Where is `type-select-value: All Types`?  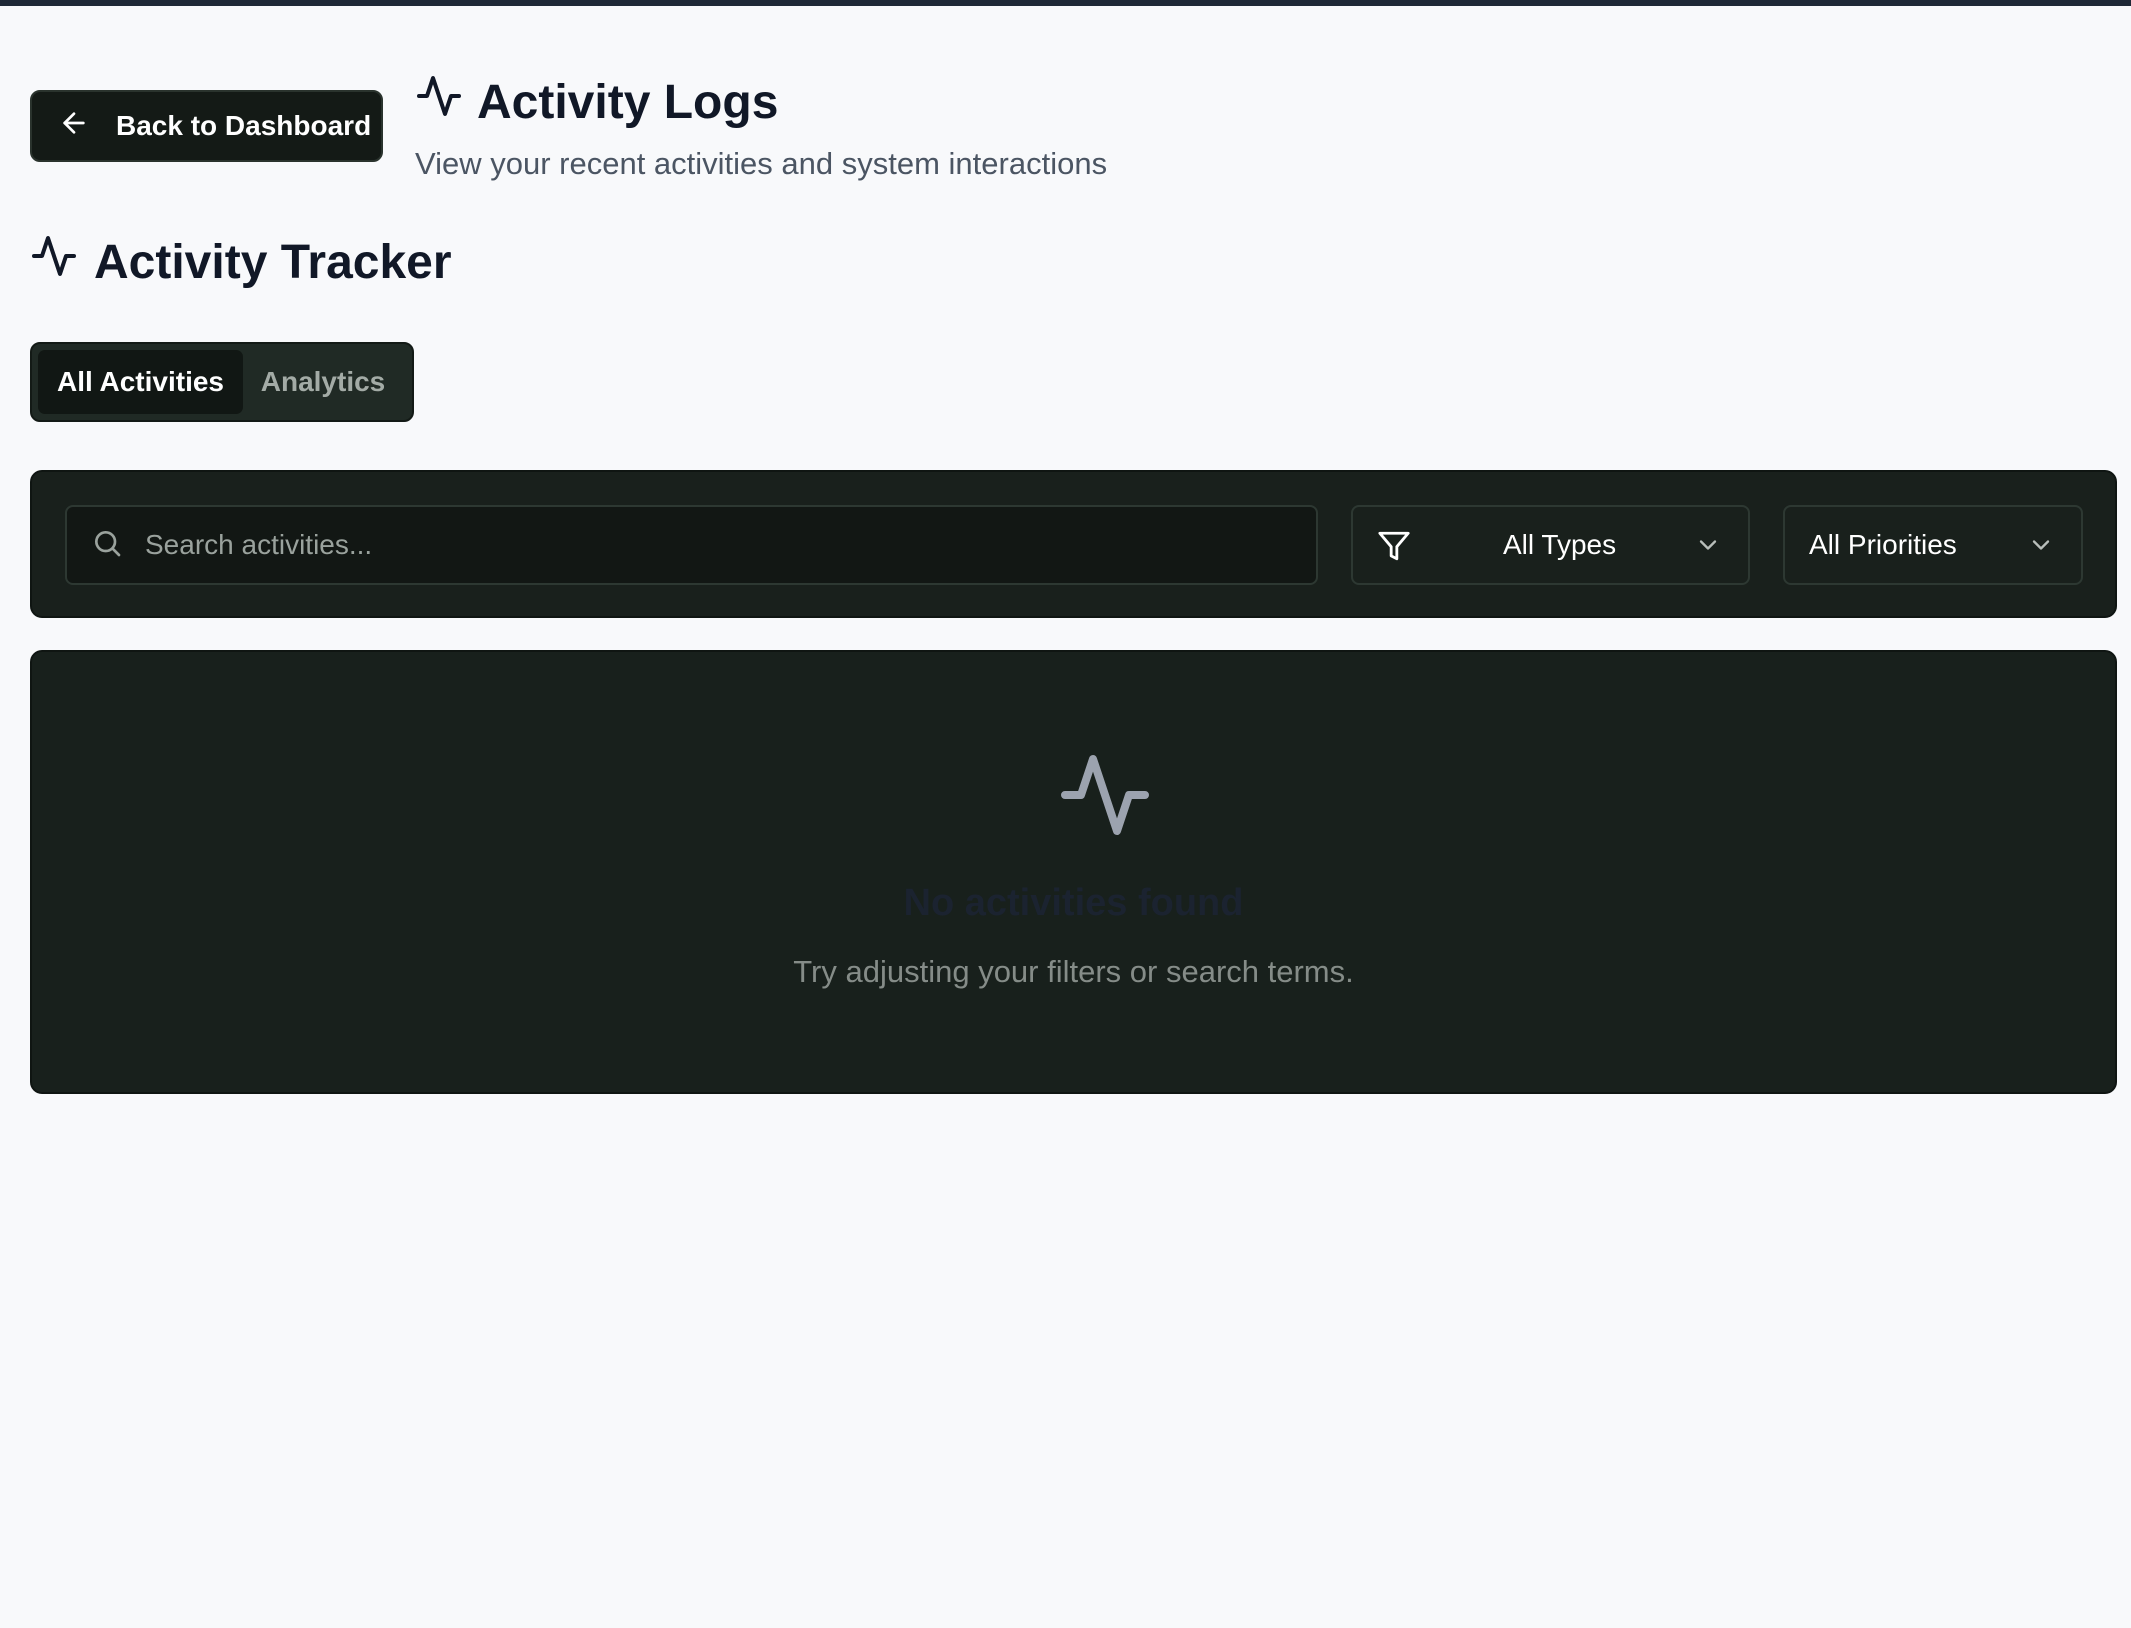 type-select-value: All Types is located at coordinates (1560, 544).